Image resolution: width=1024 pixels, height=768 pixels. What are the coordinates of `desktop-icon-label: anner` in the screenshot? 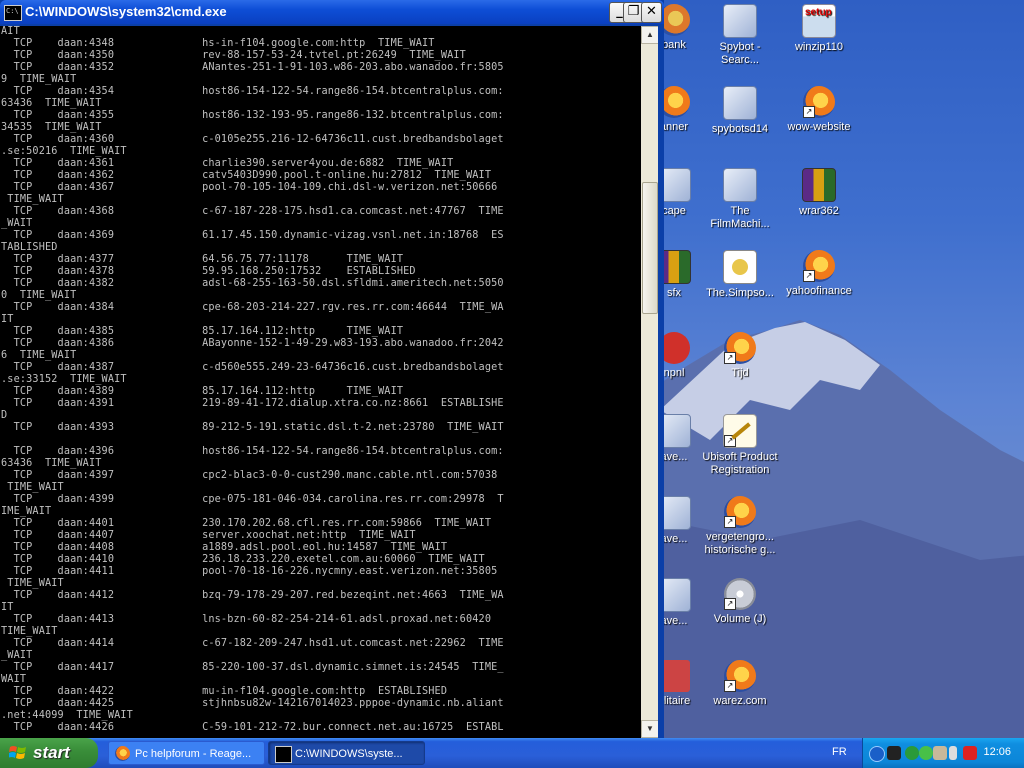 It's located at (674, 127).